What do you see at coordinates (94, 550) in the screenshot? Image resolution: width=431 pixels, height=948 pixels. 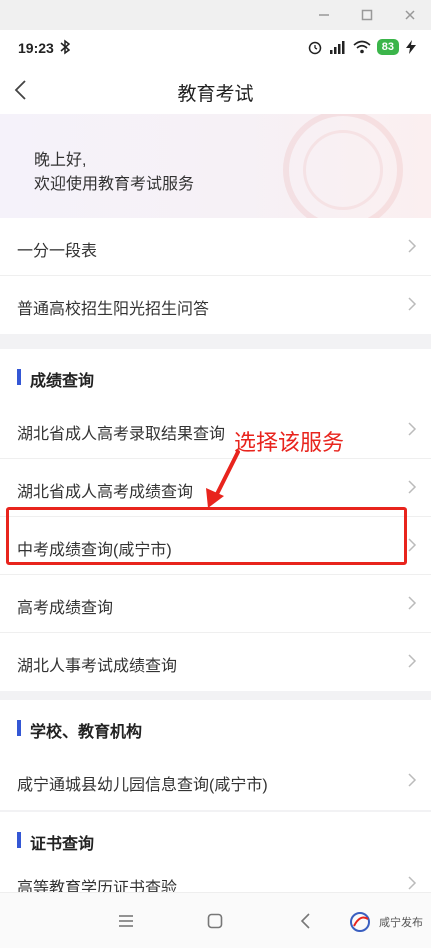 I see `list-item-label: 中考成绩查询(咸宁市)` at bounding box center [94, 550].